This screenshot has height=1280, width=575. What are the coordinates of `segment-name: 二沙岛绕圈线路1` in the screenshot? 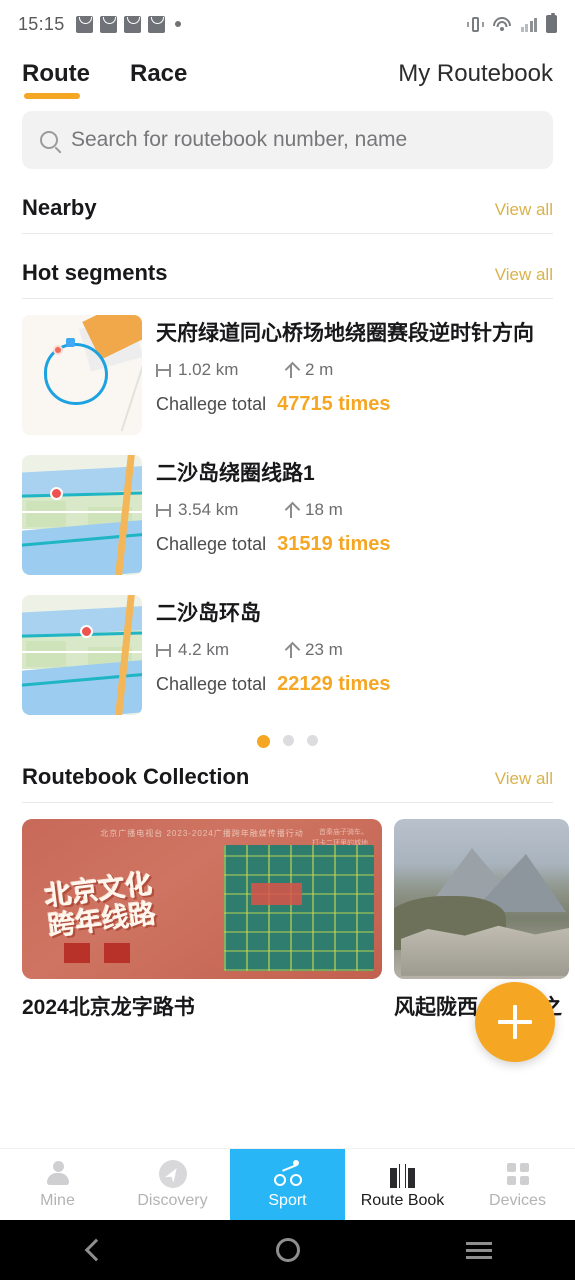 It's located at (235, 473).